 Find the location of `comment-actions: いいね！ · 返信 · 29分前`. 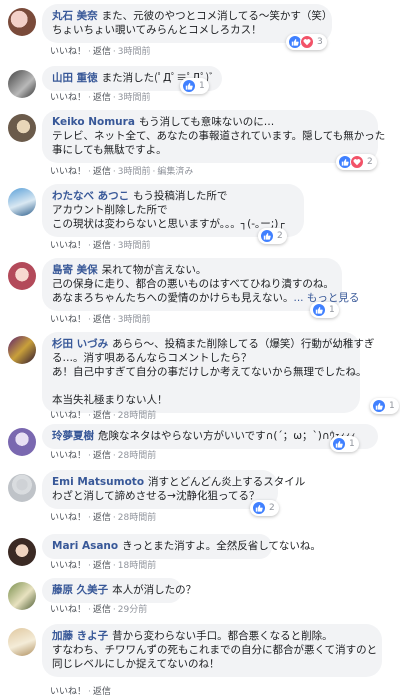

comment-actions: いいね！ · 返信 · 29分前 is located at coordinates (98, 608).